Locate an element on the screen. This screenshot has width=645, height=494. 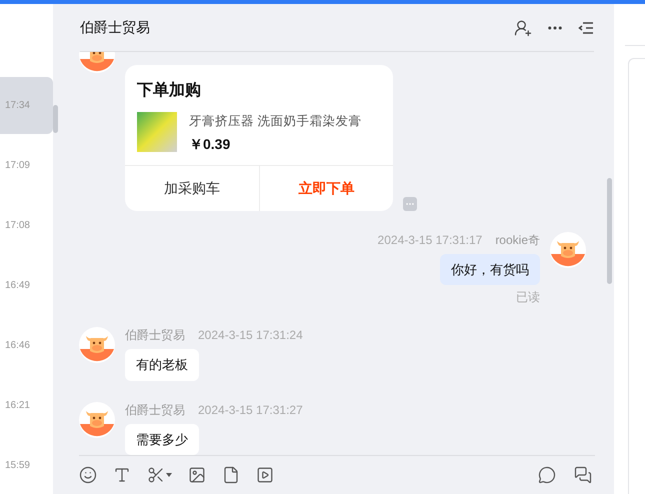
message-time: 2024-3-15 17:31:24 is located at coordinates (250, 335).